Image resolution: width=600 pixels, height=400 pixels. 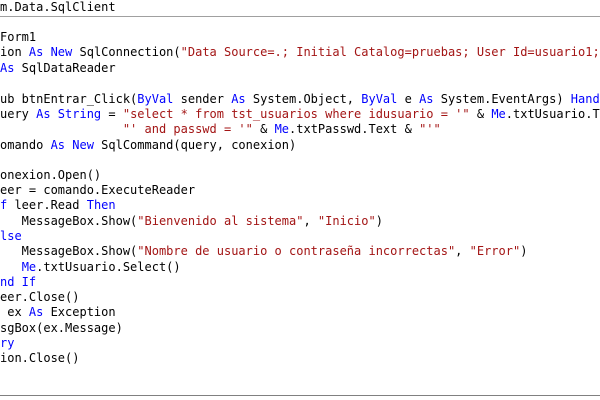 What do you see at coordinates (79, 312) in the screenshot?
I see `code-token: Exception` at bounding box center [79, 312].